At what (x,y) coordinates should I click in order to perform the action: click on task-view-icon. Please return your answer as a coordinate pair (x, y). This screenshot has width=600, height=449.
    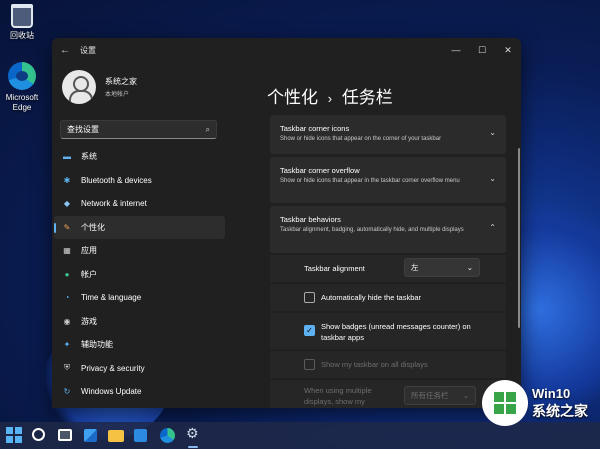
    Looking at the image, I should click on (65, 435).